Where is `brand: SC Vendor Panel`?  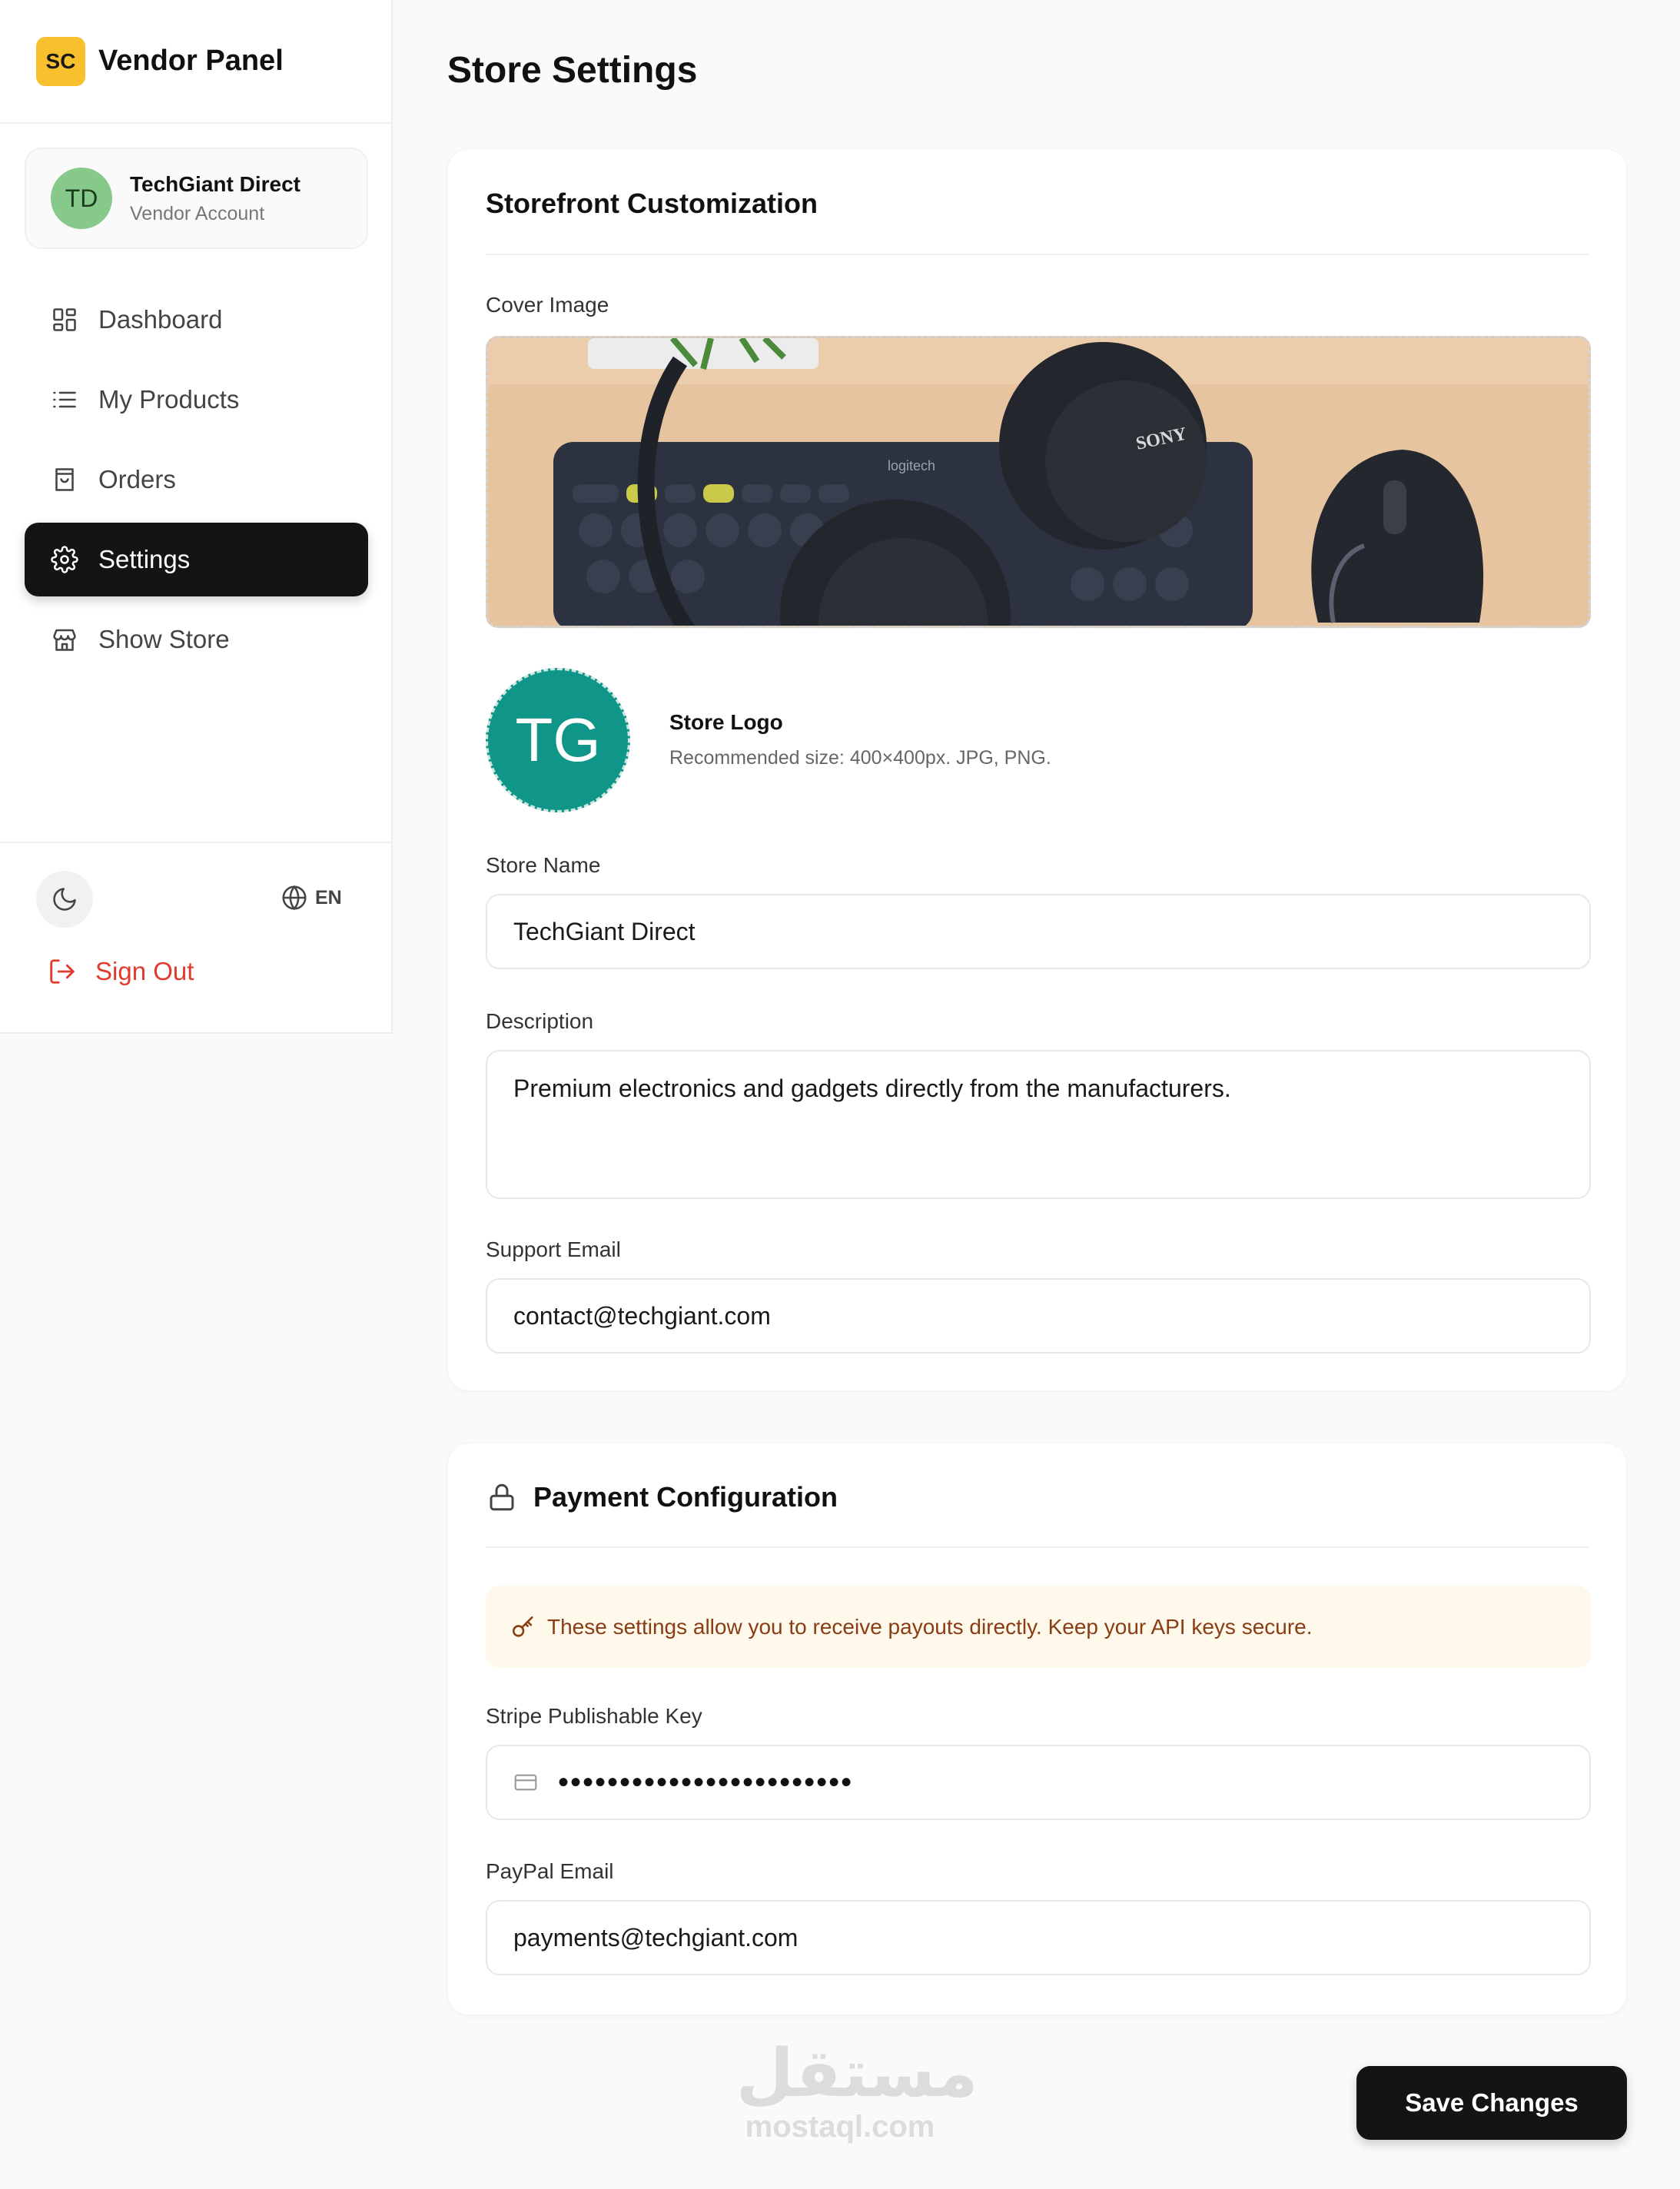
brand: SC Vendor Panel is located at coordinates (196, 62).